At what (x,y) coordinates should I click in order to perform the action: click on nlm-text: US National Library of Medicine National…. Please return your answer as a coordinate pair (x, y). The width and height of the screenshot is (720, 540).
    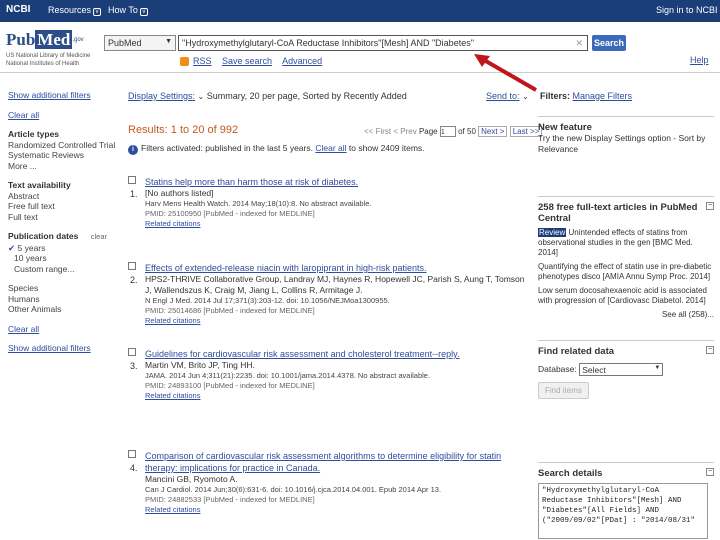
    Looking at the image, I should click on (48, 60).